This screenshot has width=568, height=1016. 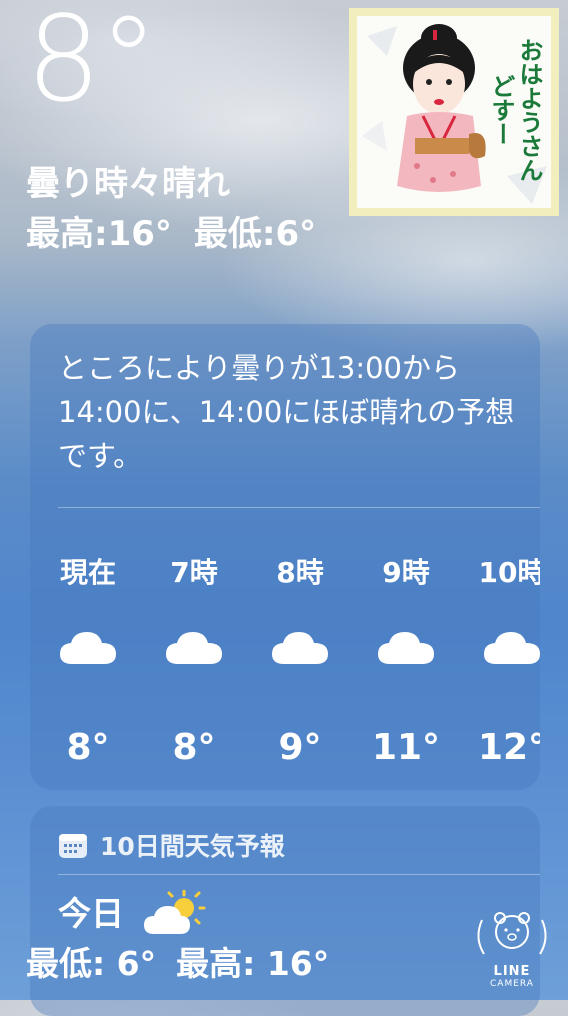 What do you see at coordinates (299, 507) in the screenshot?
I see `card-divider` at bounding box center [299, 507].